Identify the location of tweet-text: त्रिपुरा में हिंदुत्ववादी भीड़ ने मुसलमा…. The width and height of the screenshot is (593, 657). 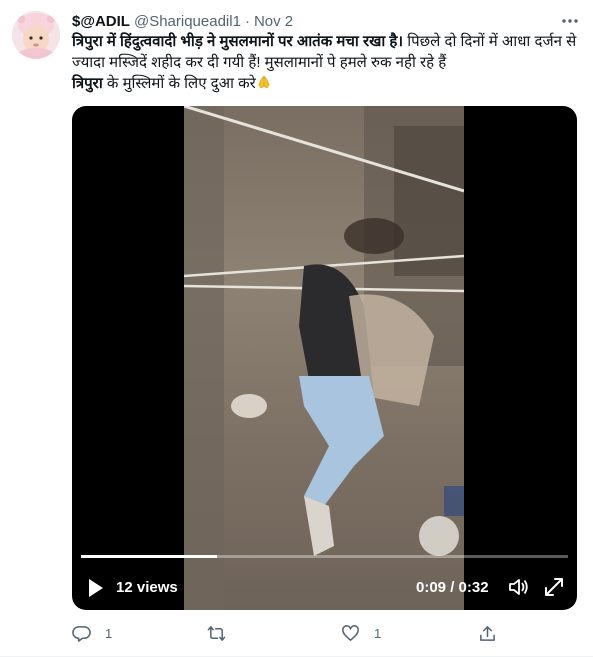
(324, 63).